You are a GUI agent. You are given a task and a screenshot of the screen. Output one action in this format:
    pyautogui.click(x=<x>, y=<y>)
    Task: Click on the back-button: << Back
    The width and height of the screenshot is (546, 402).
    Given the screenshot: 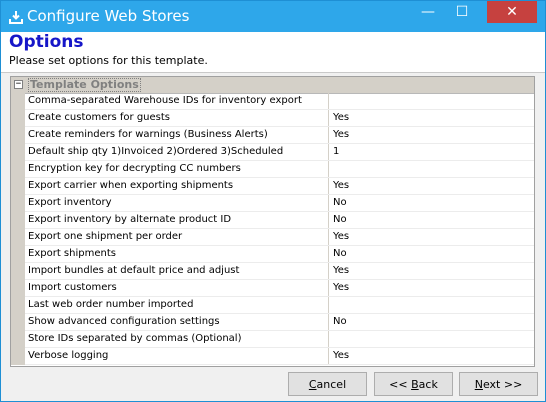 What is the action you would take?
    pyautogui.click(x=413, y=384)
    